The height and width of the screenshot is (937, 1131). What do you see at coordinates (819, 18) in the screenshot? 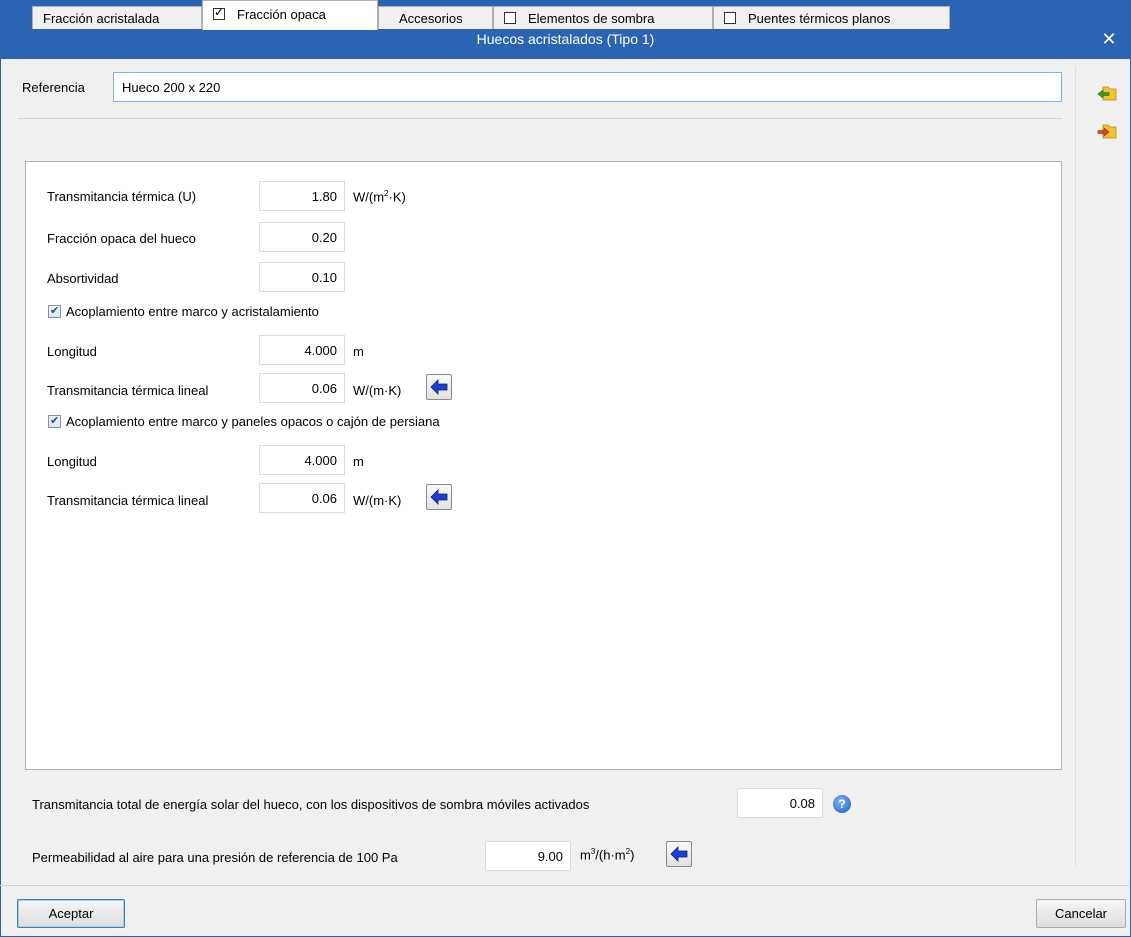
I see `tab-label: Puentes térmicos planos` at bounding box center [819, 18].